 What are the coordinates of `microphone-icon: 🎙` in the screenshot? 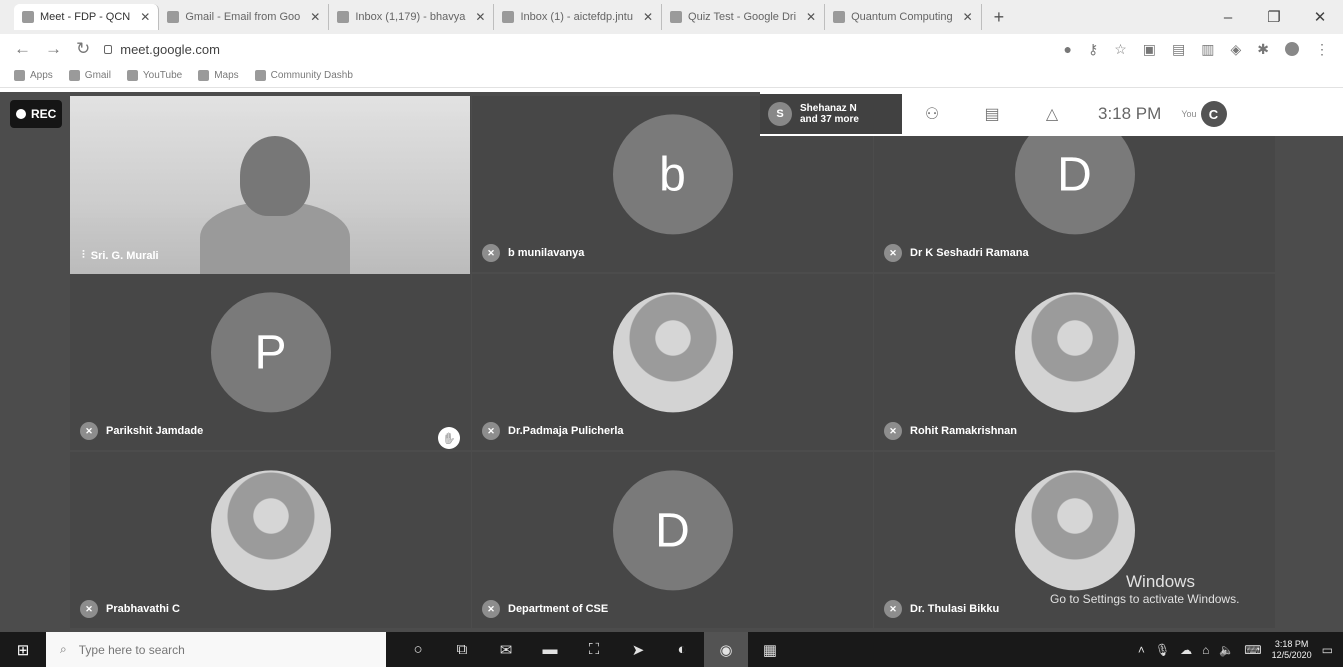 It's located at (1162, 650).